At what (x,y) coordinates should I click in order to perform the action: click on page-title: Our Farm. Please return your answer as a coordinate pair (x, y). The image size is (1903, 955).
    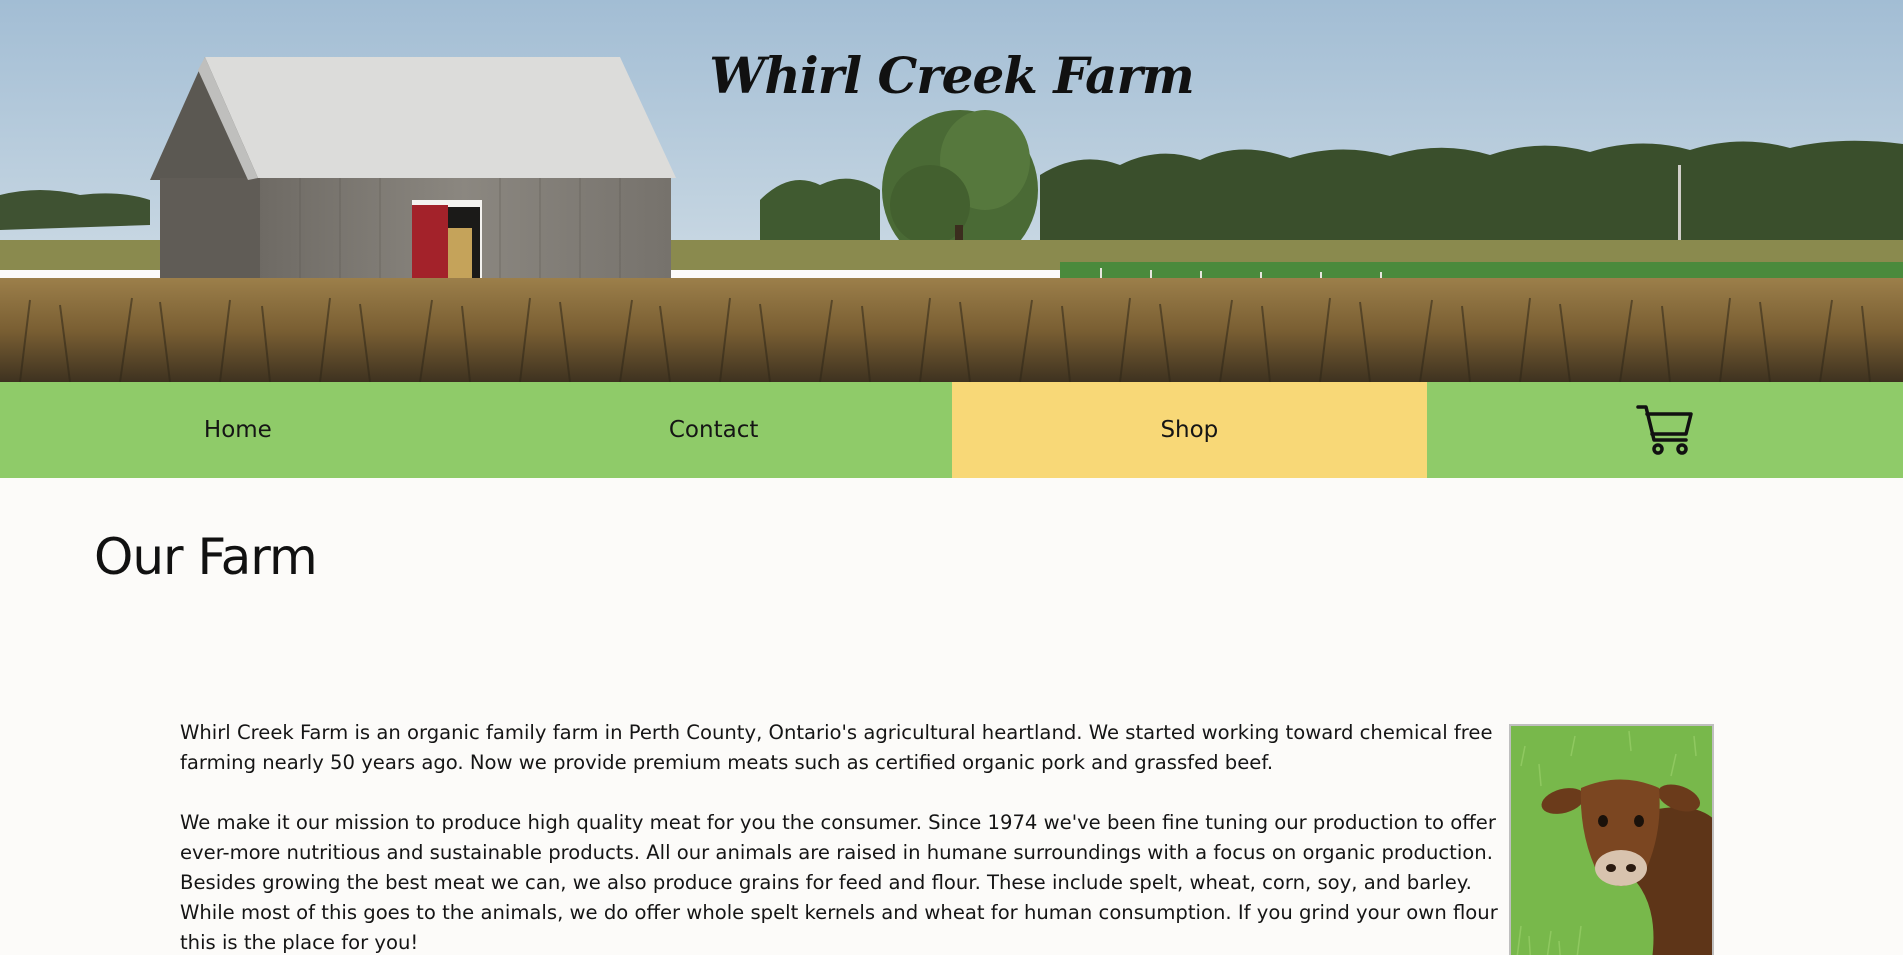
    Looking at the image, I should click on (206, 557).